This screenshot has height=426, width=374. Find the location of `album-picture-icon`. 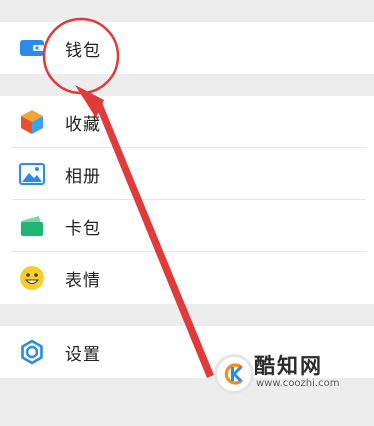

album-picture-icon is located at coordinates (32, 174).